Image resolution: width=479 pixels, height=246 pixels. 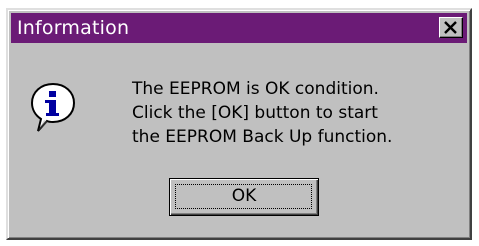 I want to click on close-icon, so click(x=450, y=27).